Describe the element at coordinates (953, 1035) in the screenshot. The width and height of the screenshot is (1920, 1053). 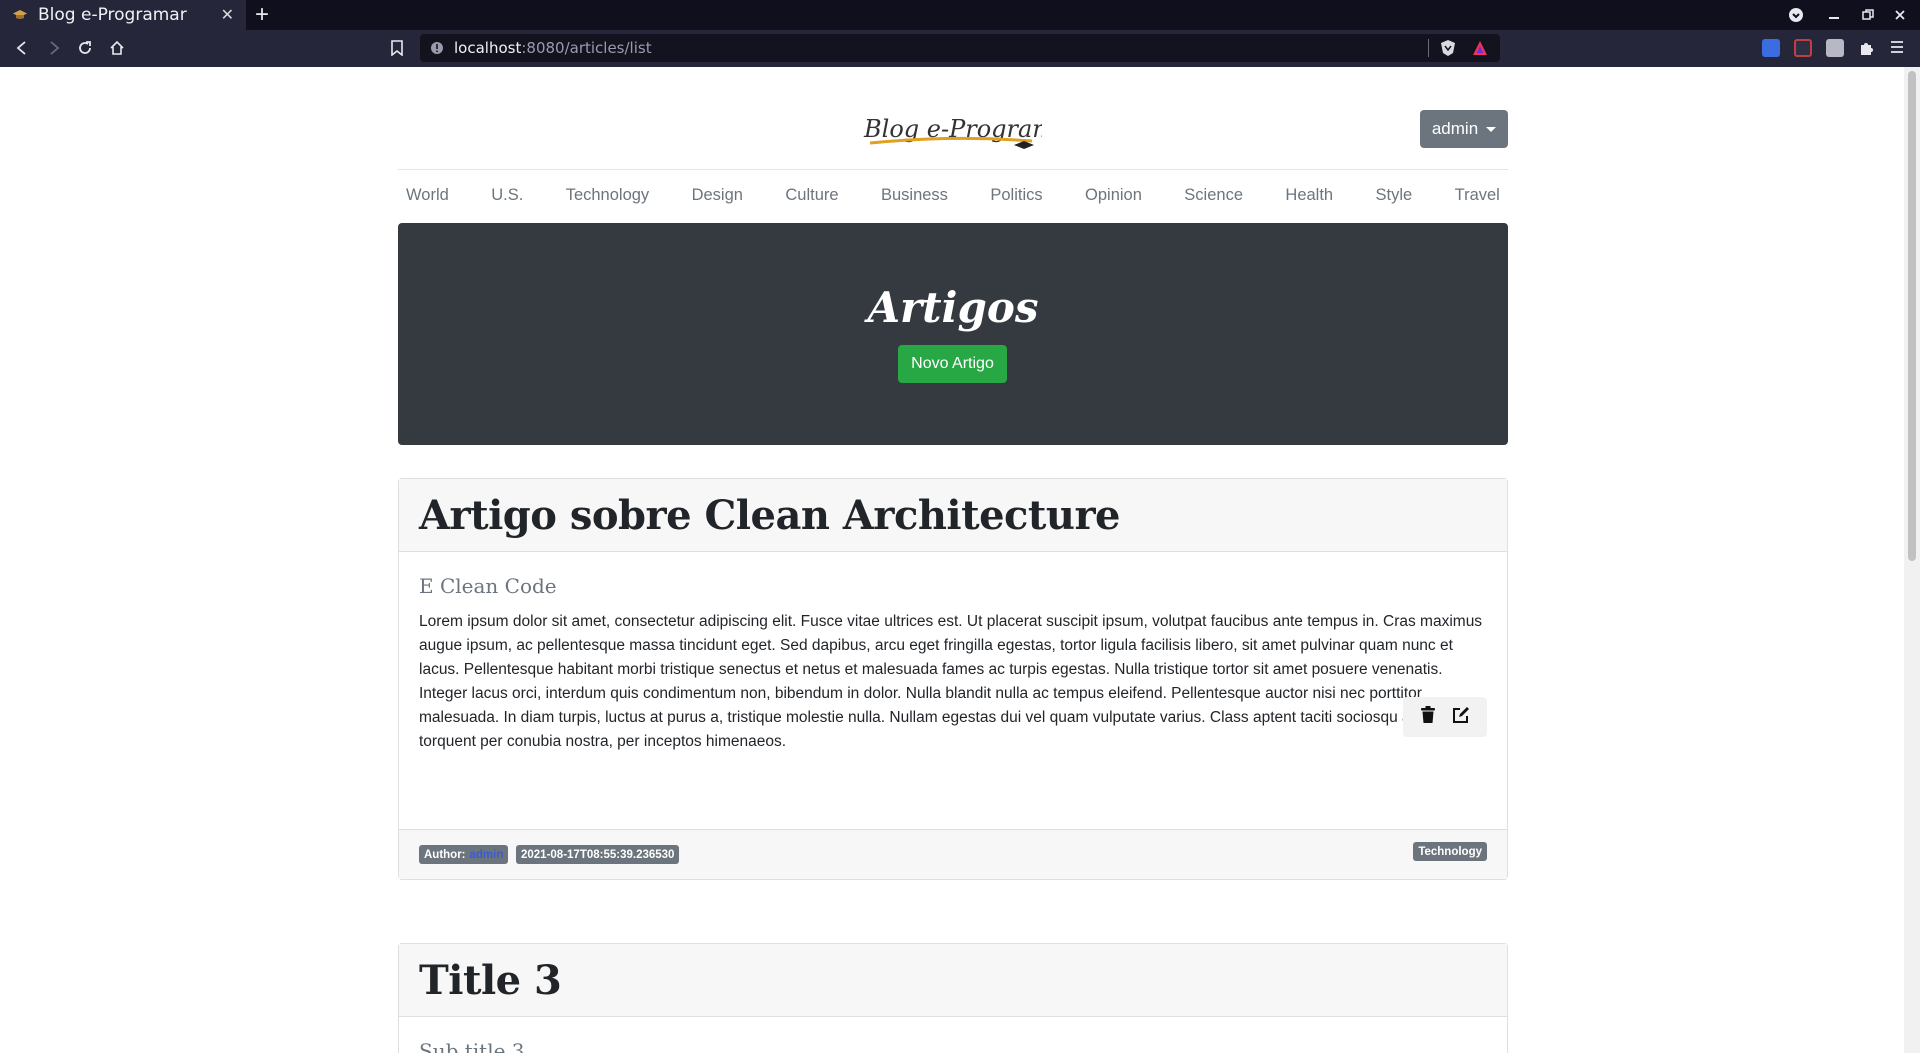
I see `article-body: Sub title 3` at that location.